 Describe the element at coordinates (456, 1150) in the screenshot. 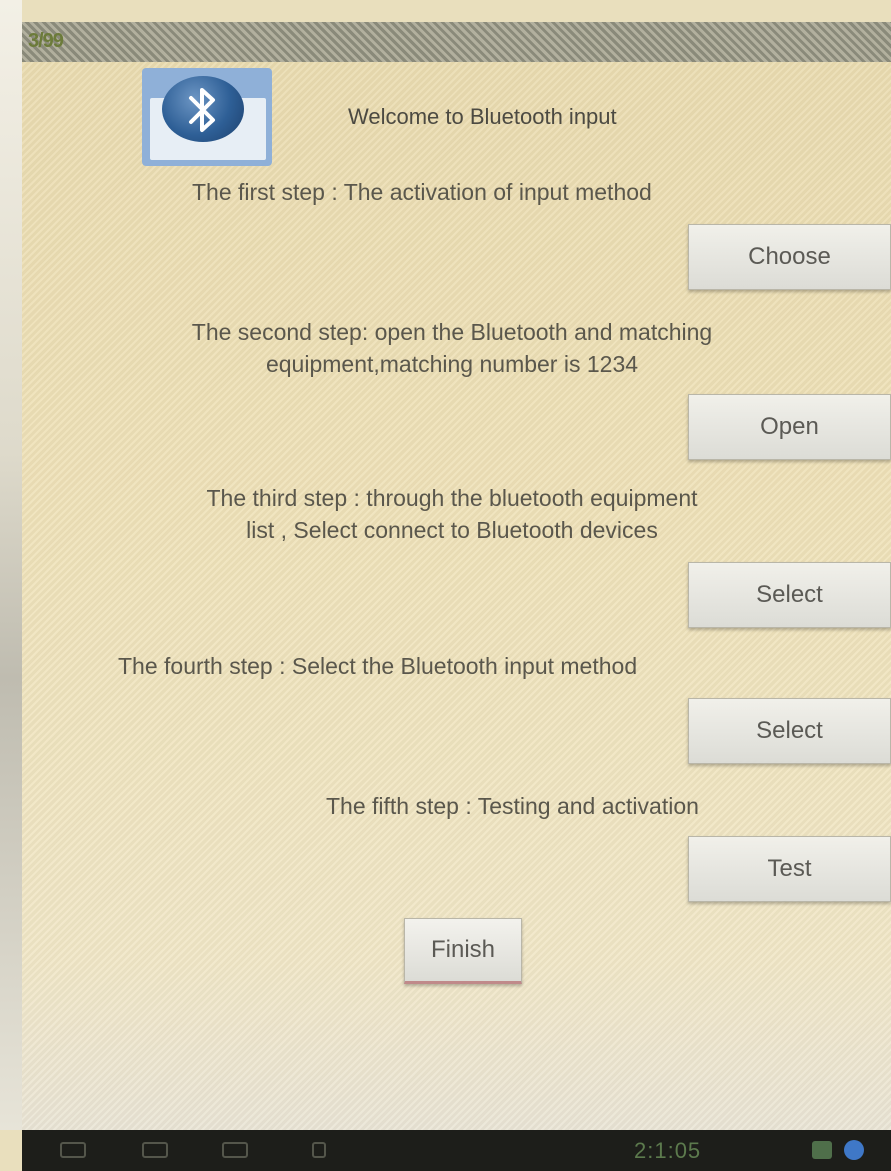

I see `system-nav-bar: 2:1:05` at that location.